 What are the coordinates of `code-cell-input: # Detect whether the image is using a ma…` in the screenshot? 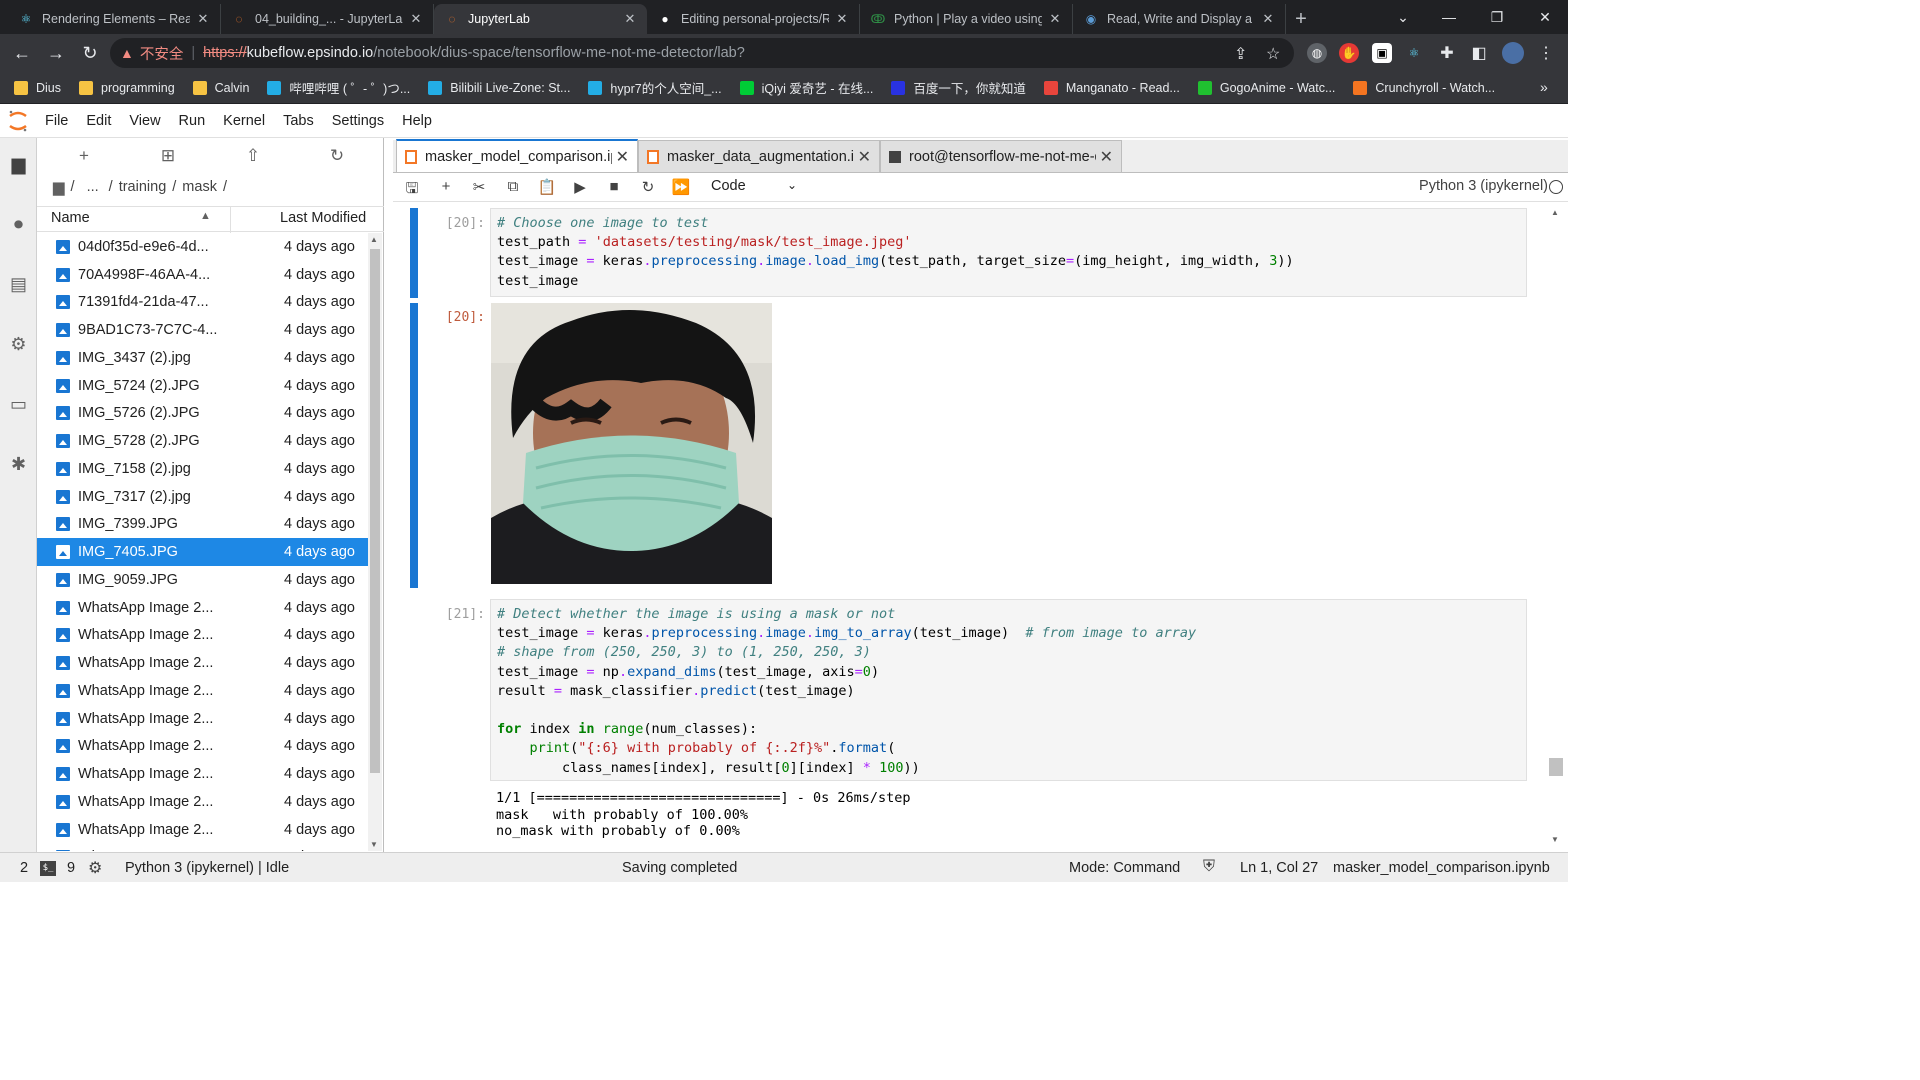 It's located at (1008, 690).